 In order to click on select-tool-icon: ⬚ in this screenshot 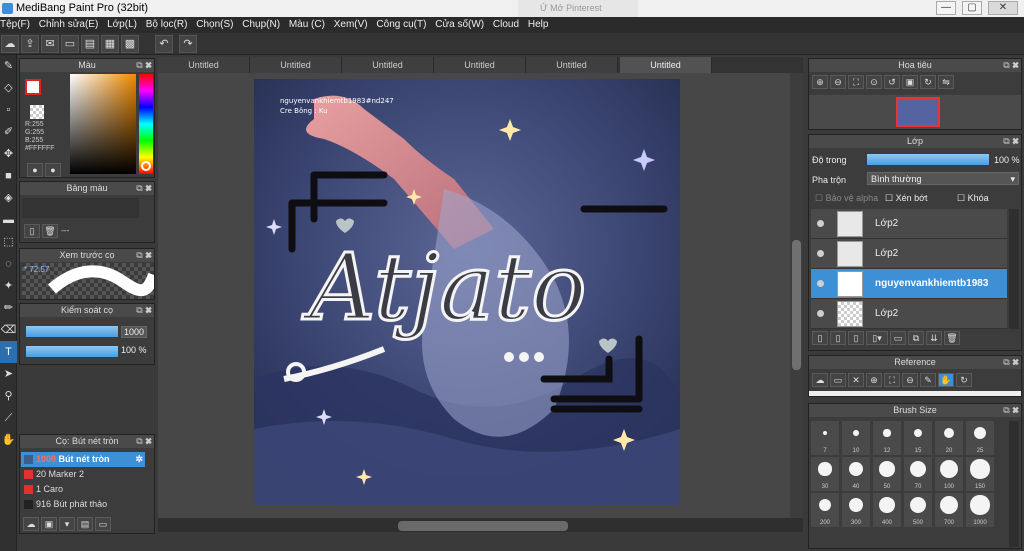, I will do `click(8, 242)`.